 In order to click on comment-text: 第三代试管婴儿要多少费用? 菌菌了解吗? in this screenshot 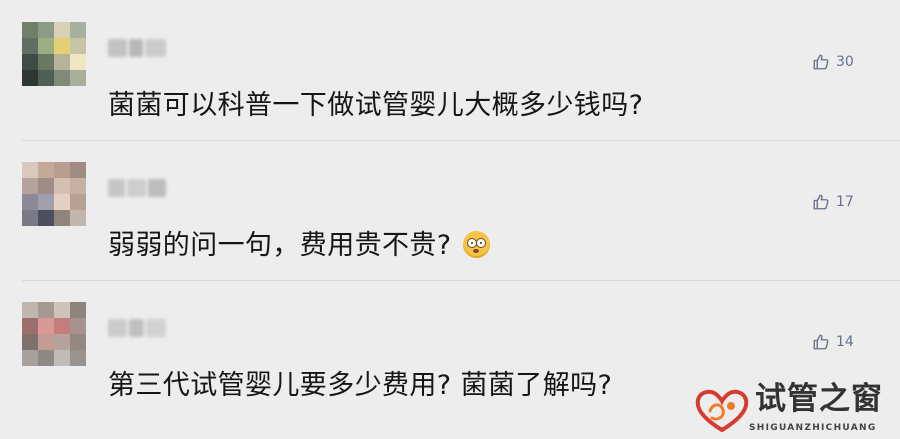, I will do `click(360, 385)`.